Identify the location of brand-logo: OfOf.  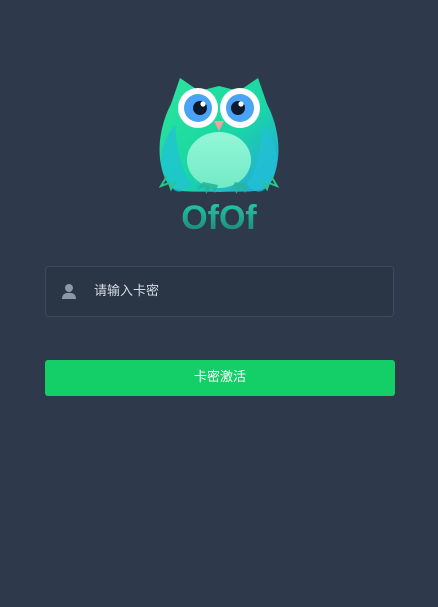
(219, 156).